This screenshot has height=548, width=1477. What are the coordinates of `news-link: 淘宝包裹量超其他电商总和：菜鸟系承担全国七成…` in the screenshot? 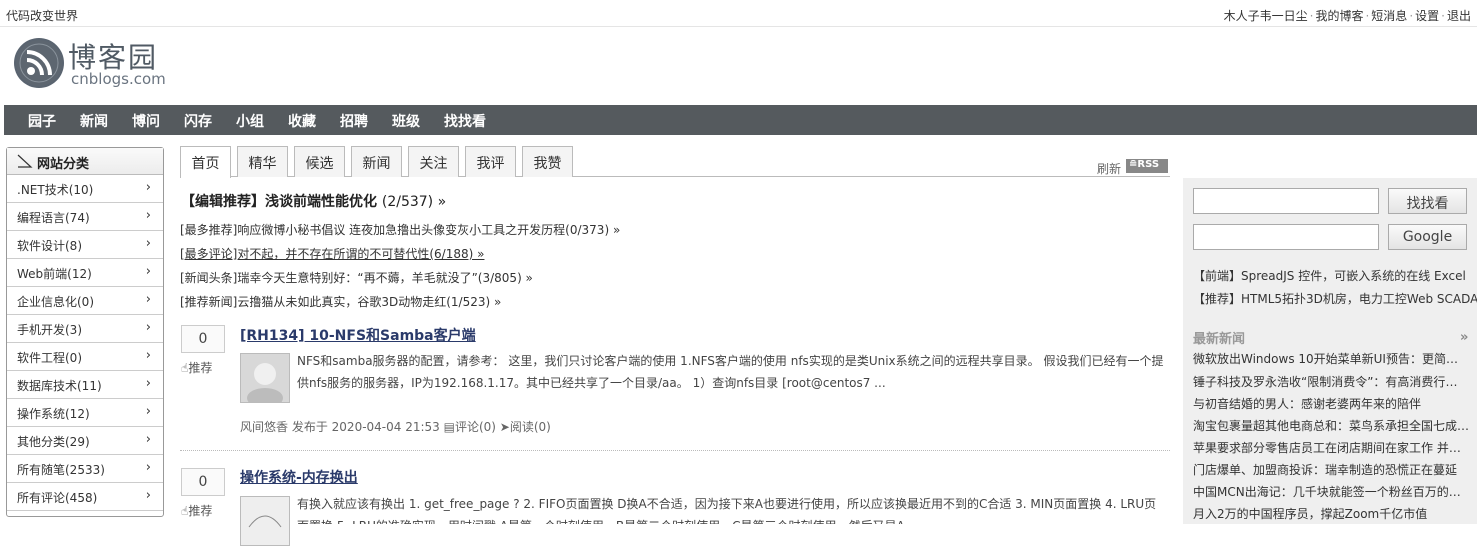 It's located at (1331, 425).